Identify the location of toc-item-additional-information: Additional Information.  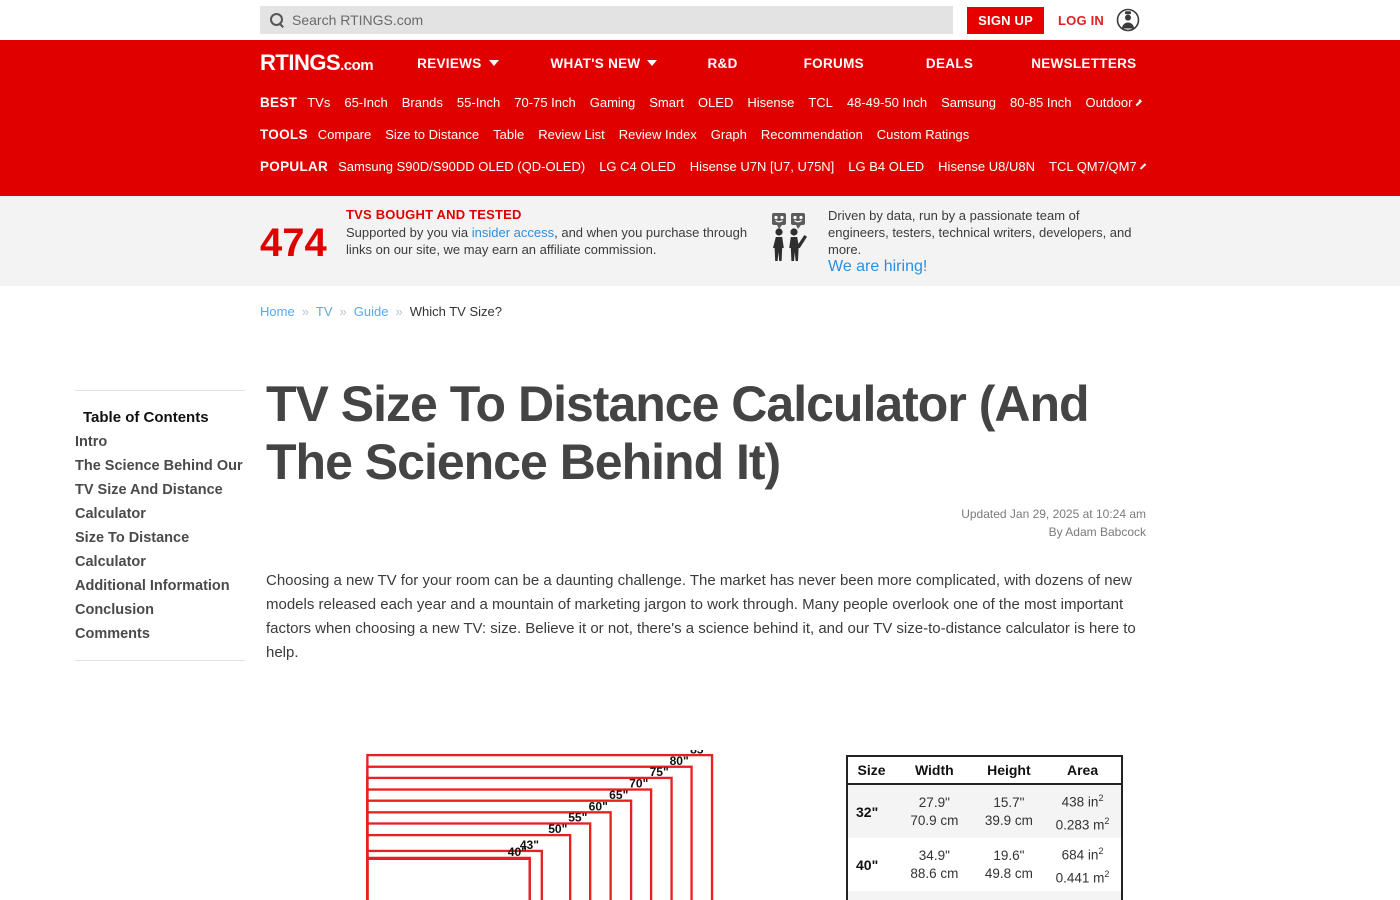
(160, 586).